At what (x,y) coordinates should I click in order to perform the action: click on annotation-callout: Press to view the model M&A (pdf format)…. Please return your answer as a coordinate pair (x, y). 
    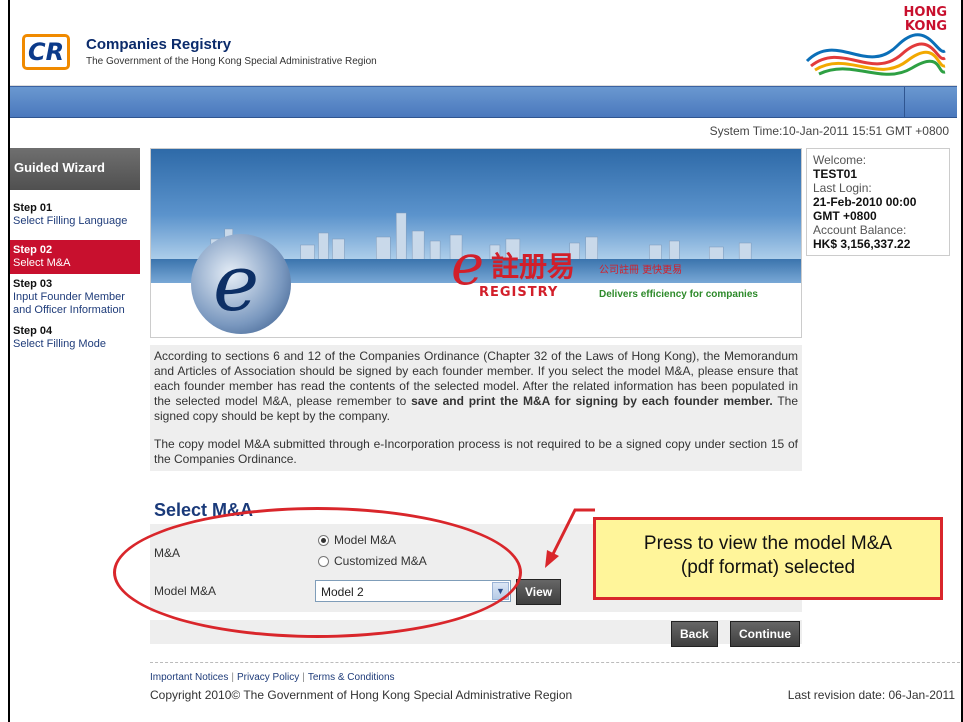
    Looking at the image, I should click on (768, 558).